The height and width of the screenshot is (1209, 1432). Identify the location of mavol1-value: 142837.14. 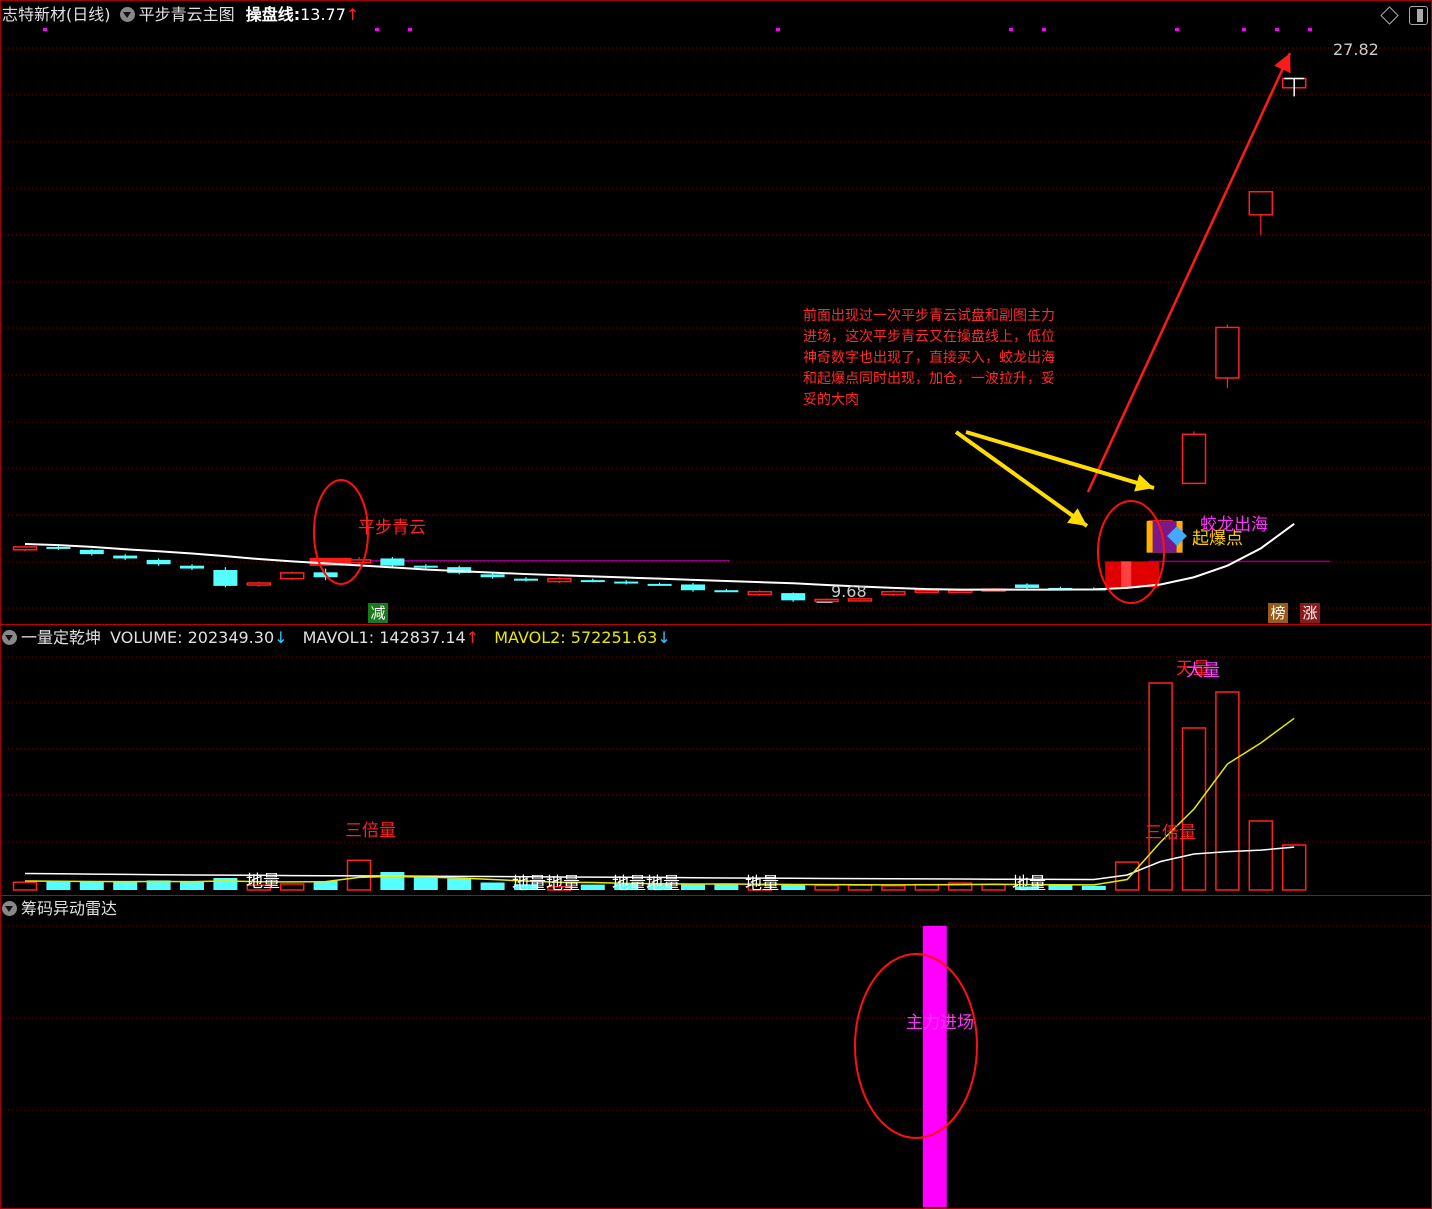
(422, 637).